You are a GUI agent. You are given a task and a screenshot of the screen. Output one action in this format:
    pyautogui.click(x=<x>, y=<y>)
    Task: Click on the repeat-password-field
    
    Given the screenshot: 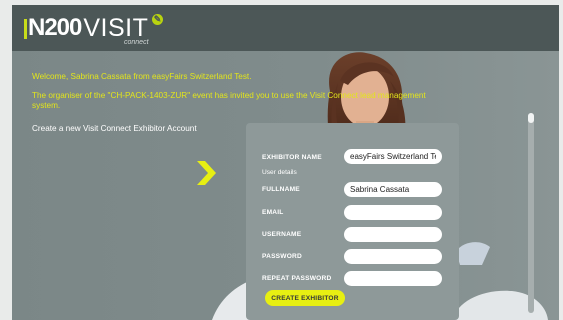 What is the action you would take?
    pyautogui.click(x=393, y=278)
    